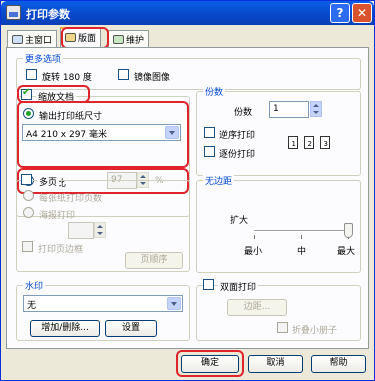 This screenshot has height=381, width=375. I want to click on fit-to-page-label: 输出打印纸尺寸, so click(71, 117).